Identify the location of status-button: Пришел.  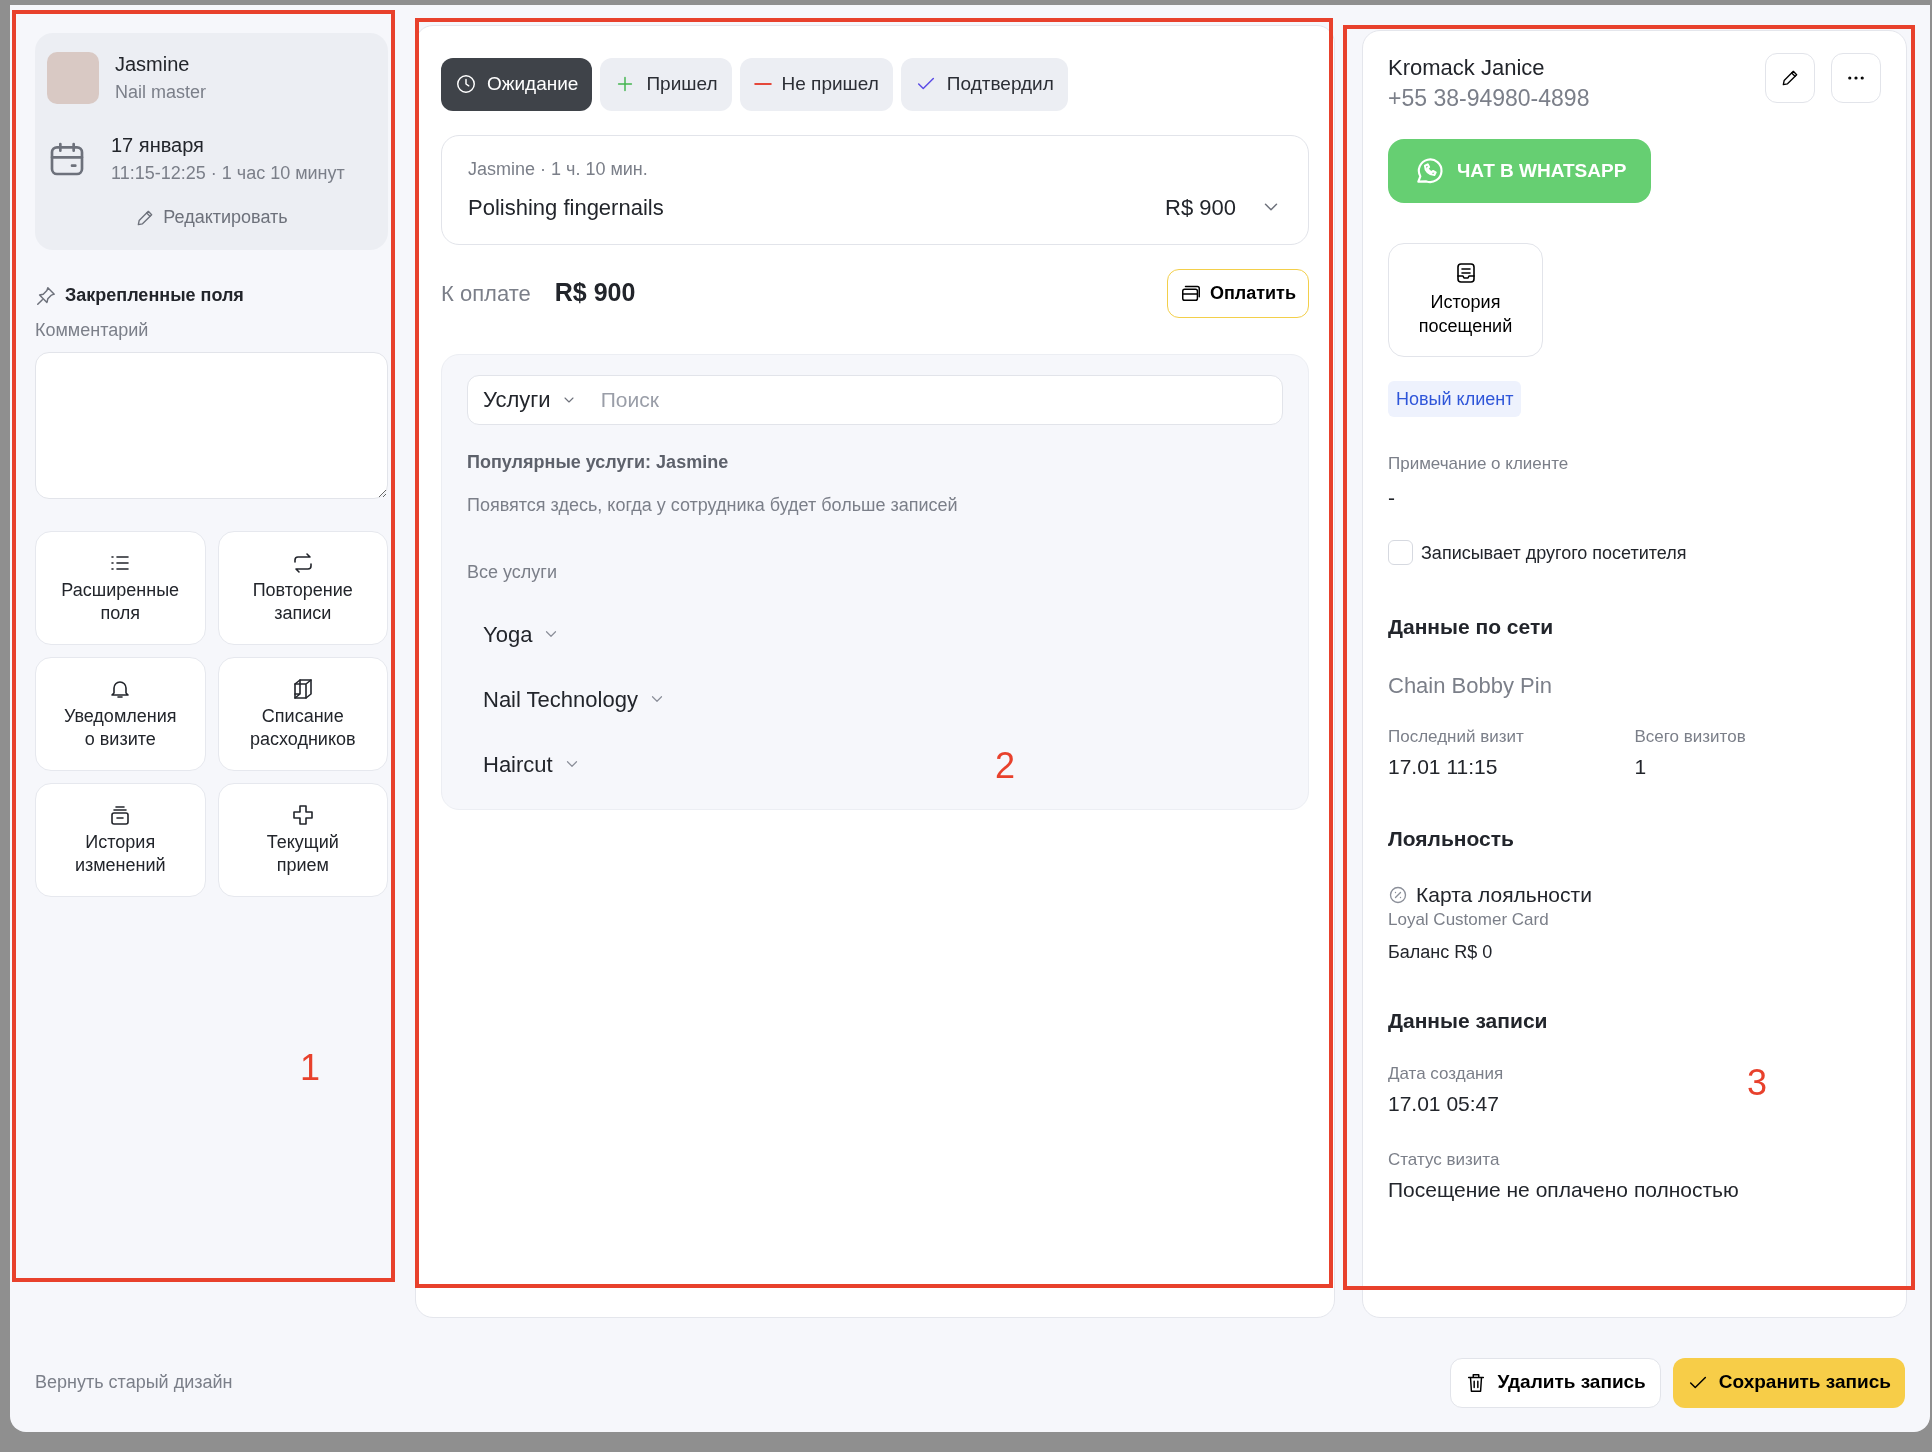
(666, 84).